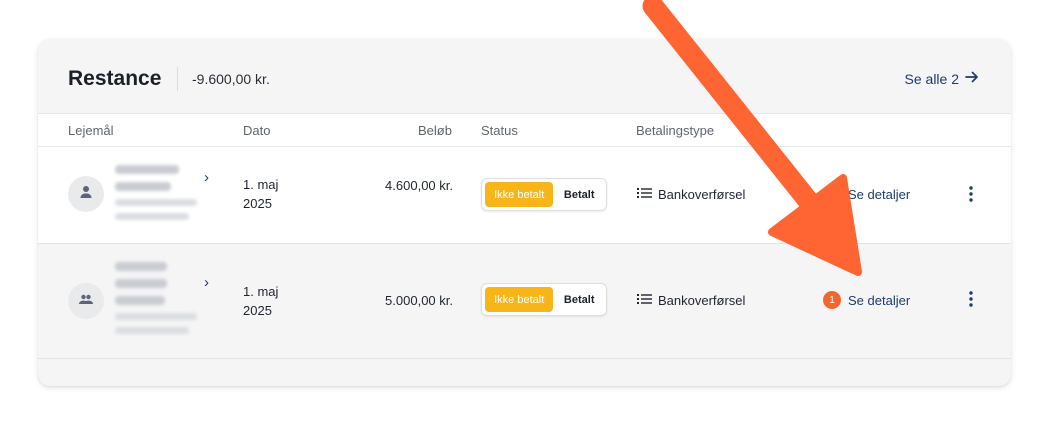 The image size is (1050, 425). I want to click on person-icon, so click(86, 194).